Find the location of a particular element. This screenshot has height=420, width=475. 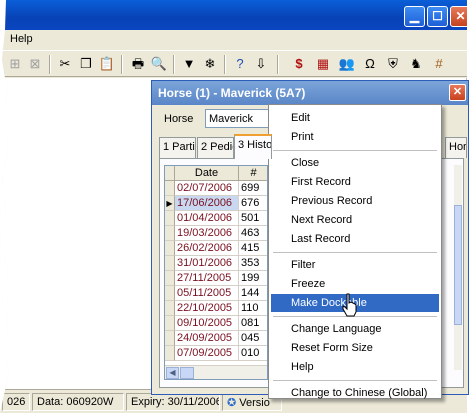

tab-particulars: 1 Partic is located at coordinates (177, 147).